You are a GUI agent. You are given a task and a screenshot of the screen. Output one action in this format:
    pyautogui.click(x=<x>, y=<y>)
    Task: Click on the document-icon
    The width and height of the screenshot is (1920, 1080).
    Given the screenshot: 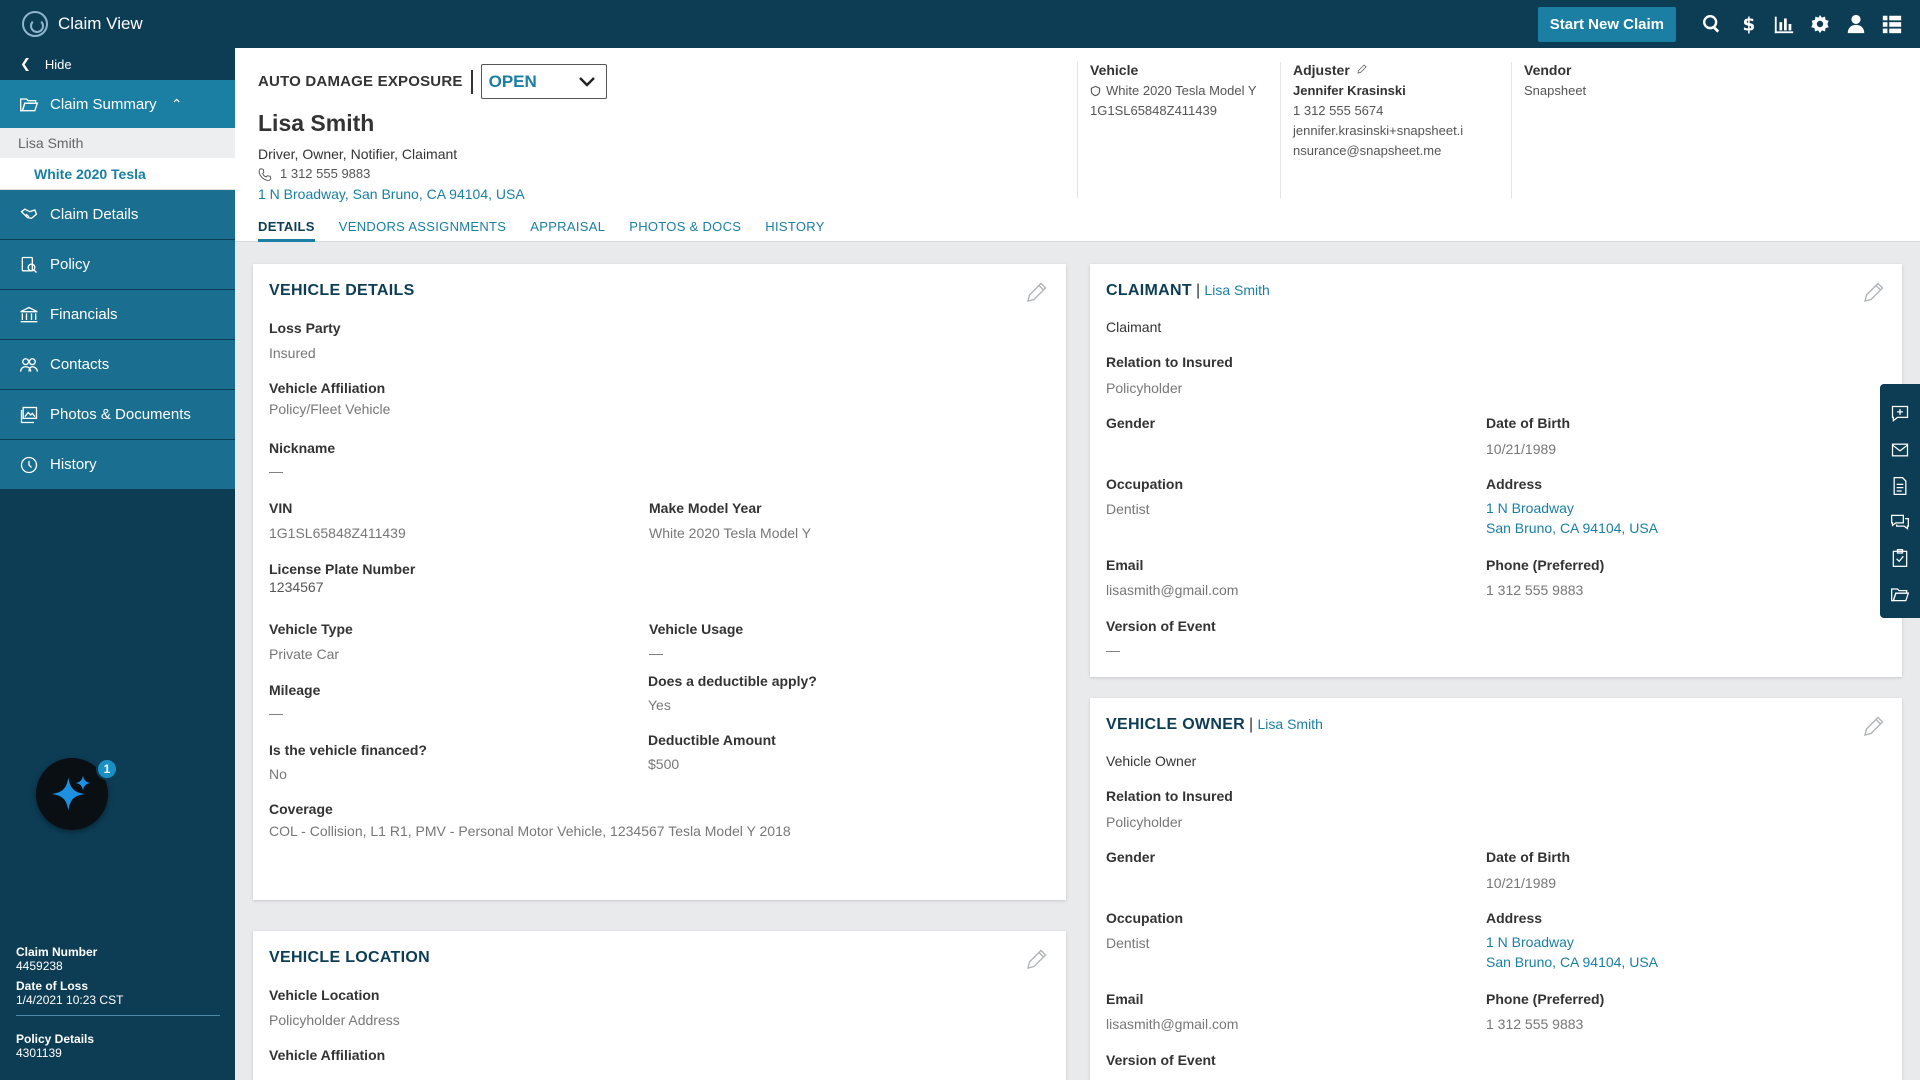 What is the action you would take?
    pyautogui.click(x=1900, y=486)
    